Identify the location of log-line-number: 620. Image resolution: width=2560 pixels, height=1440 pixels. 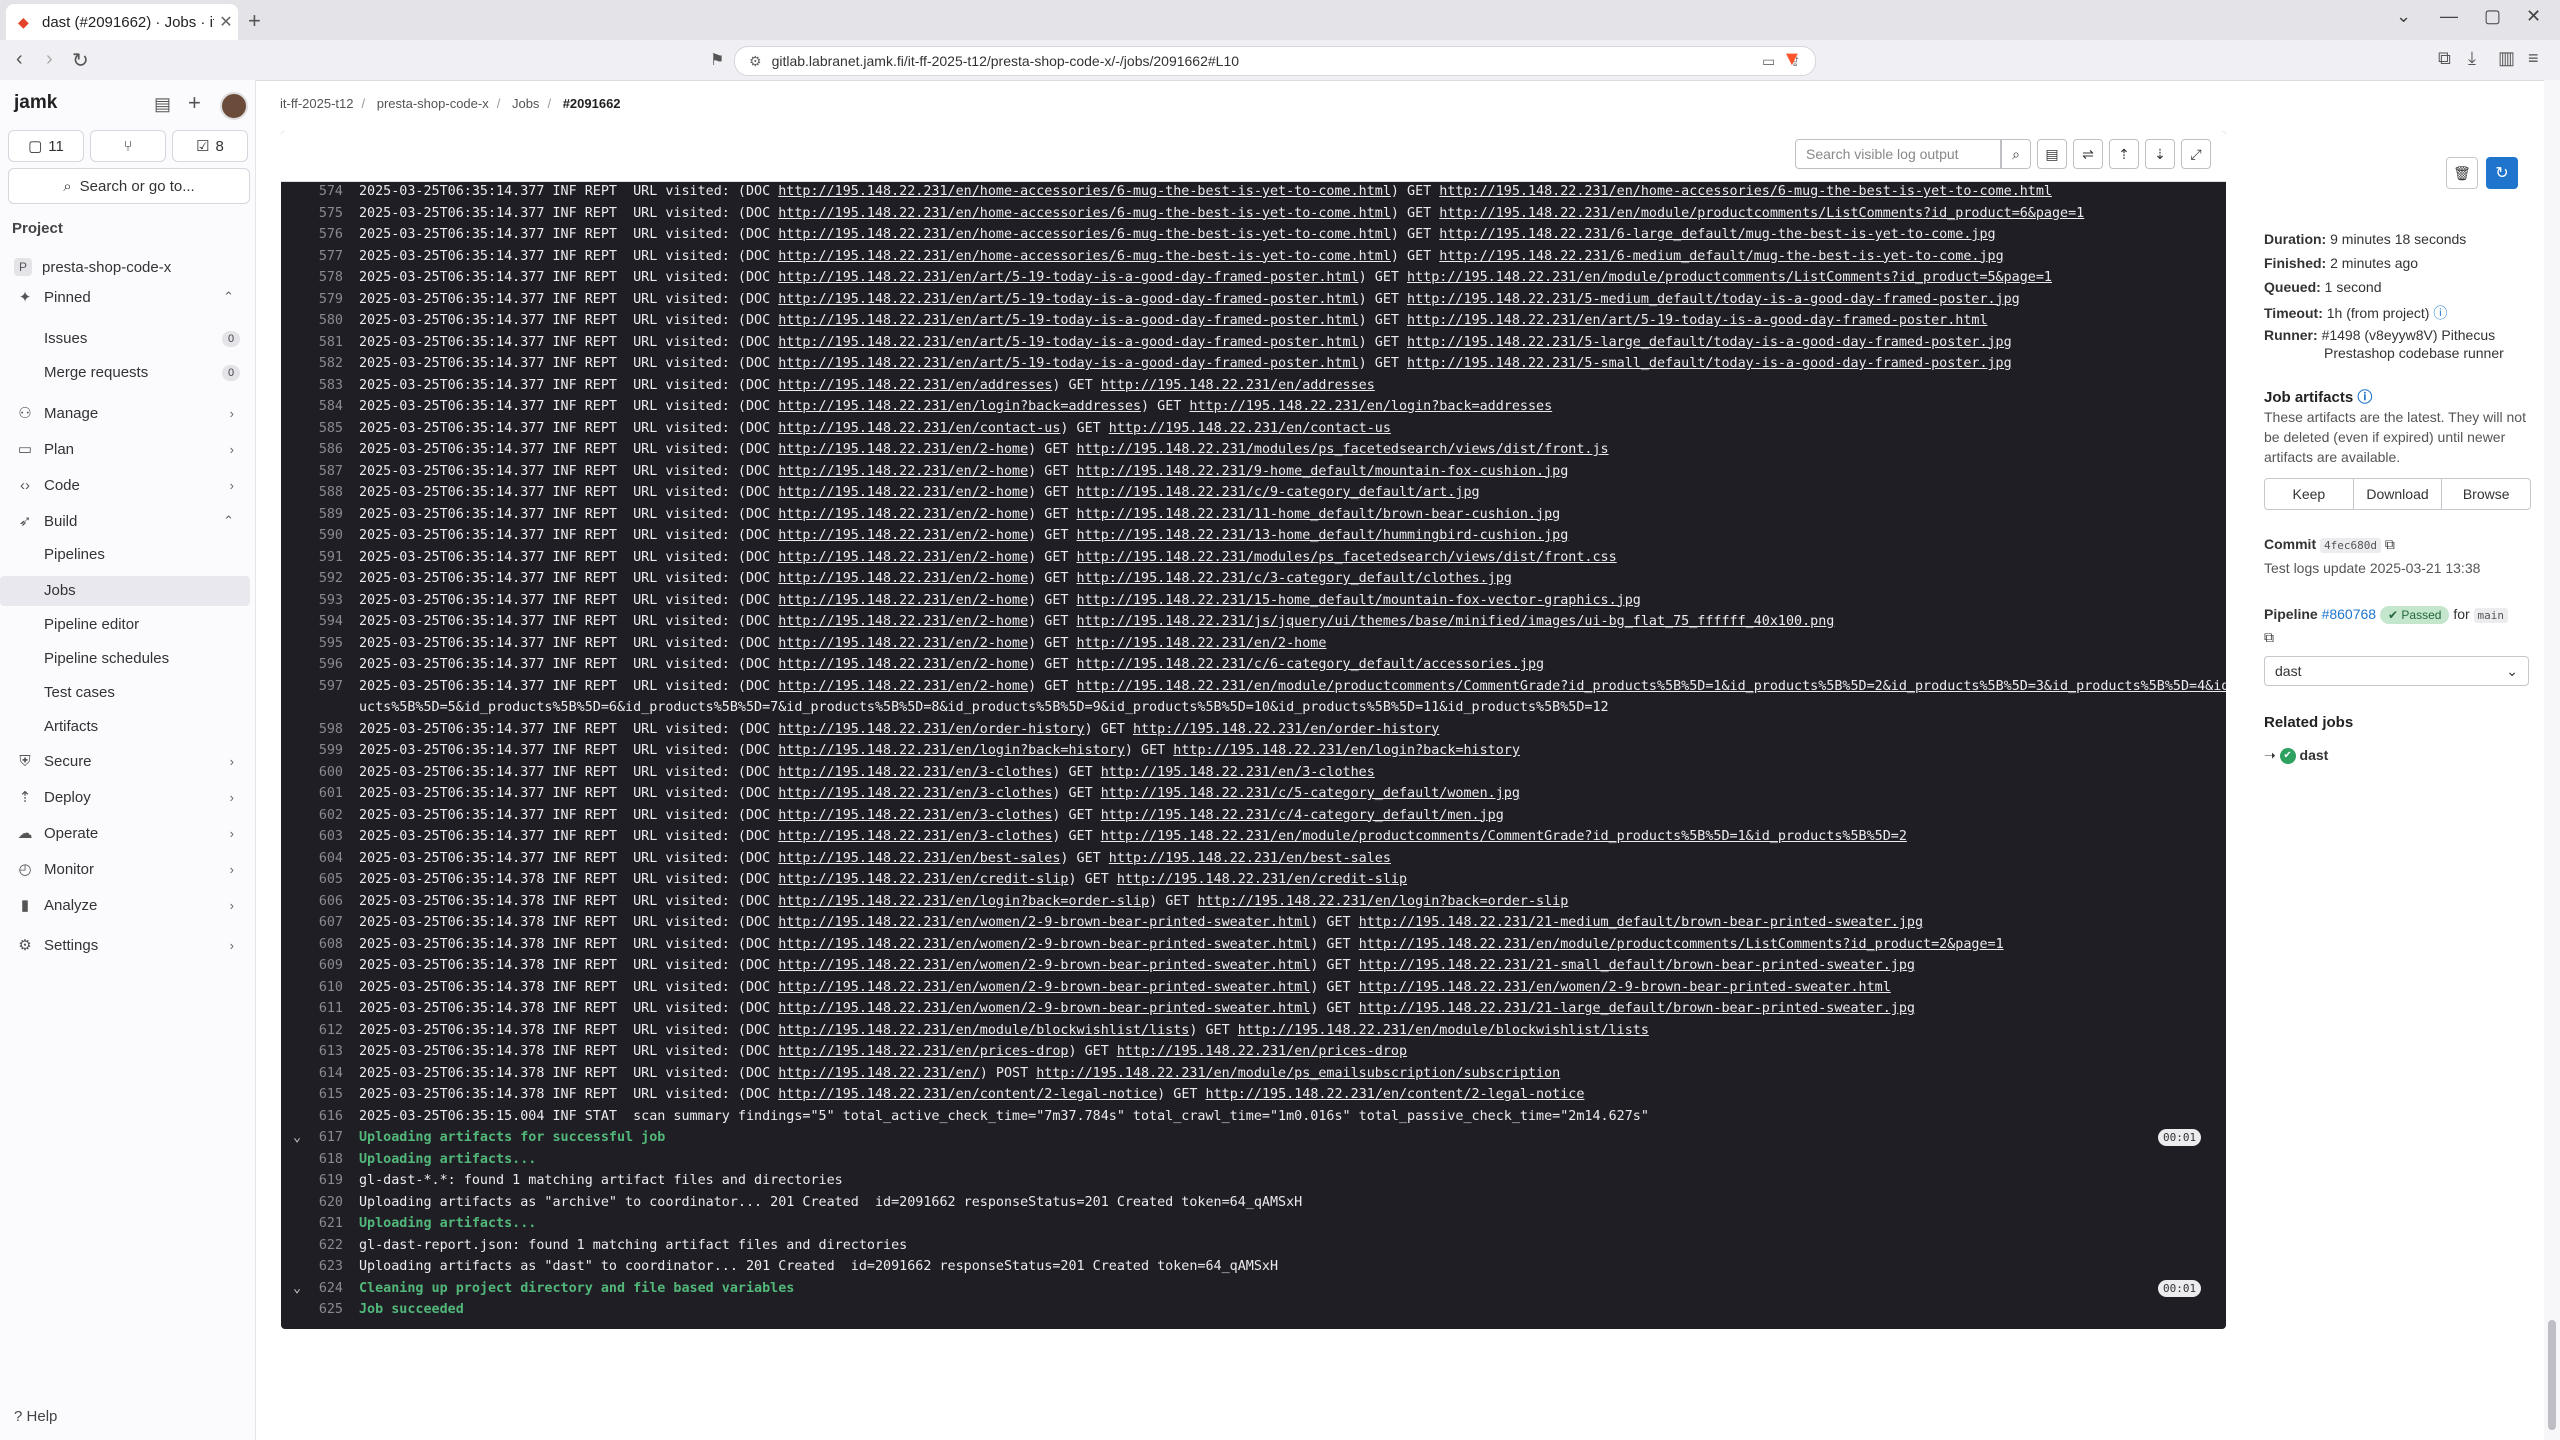
(312, 1203).